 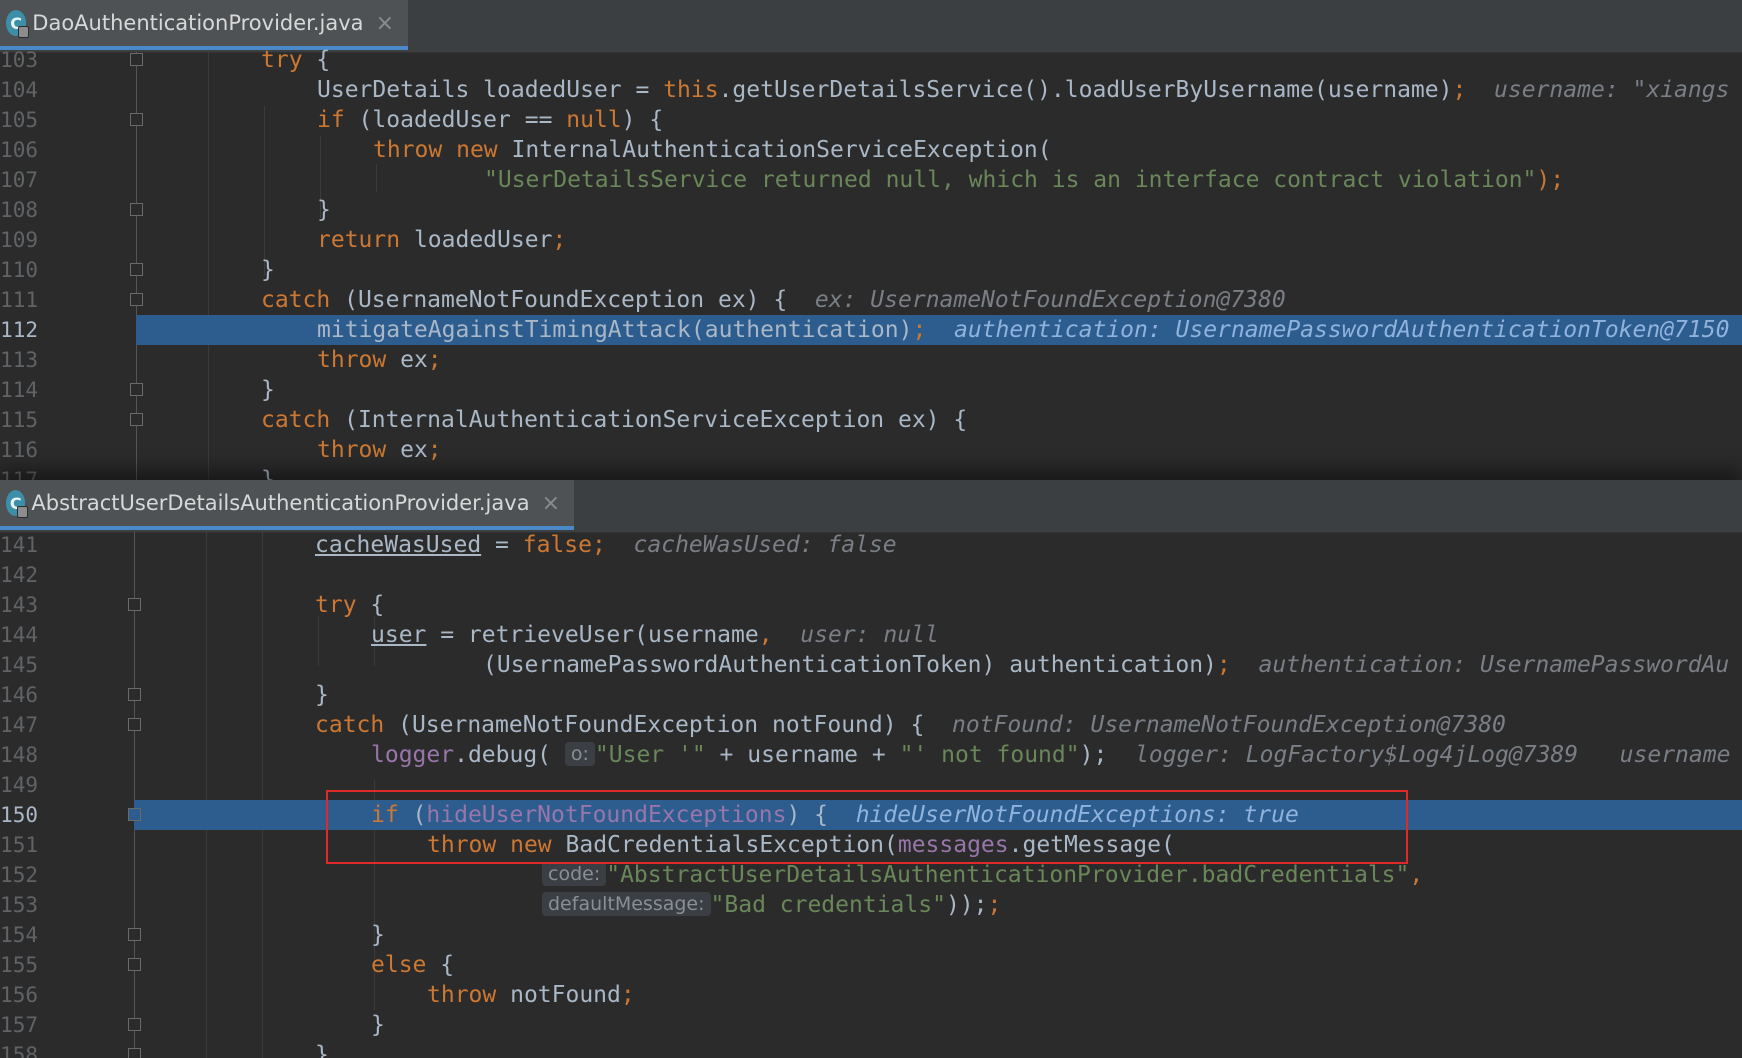 What do you see at coordinates (1494, 665) in the screenshot?
I see `debug-value-hint: authentication: UsernamePasswordAu` at bounding box center [1494, 665].